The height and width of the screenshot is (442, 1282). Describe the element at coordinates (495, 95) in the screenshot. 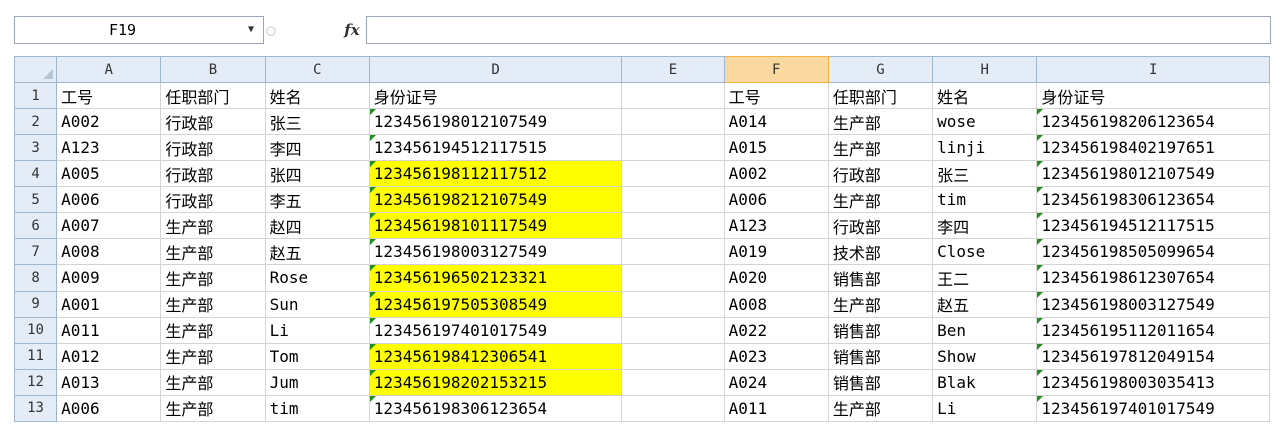

I see `cell-d1: 身份证号` at that location.